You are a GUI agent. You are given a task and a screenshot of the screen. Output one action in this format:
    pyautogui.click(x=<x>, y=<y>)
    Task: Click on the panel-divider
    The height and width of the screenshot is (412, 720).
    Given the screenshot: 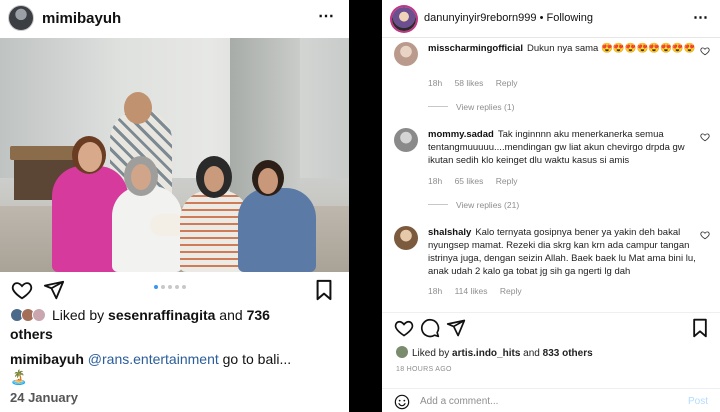 What is the action you would take?
    pyautogui.click(x=352, y=206)
    